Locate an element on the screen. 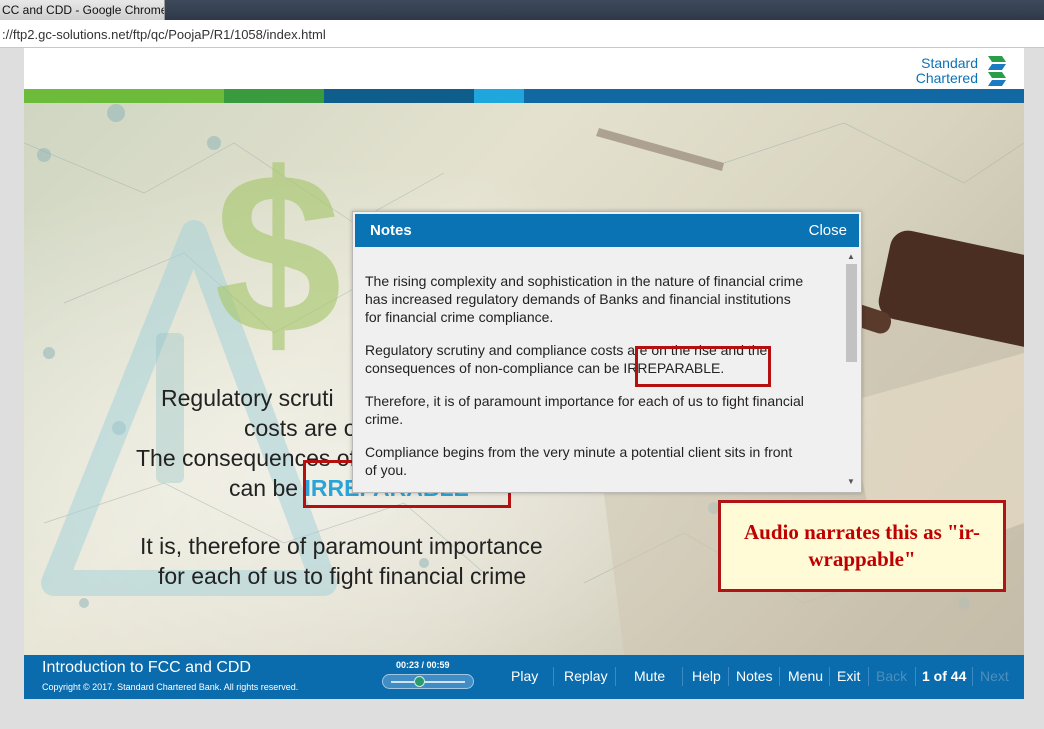 Image resolution: width=1044 pixels, height=729 pixels. playback-time: 00:23 / 00:59 is located at coordinates (423, 665).